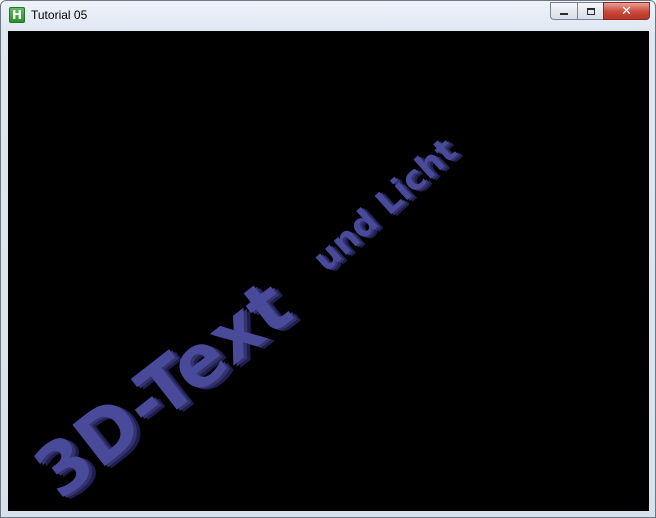 Image resolution: width=656 pixels, height=518 pixels. I want to click on close-icon: ✕, so click(626, 11).